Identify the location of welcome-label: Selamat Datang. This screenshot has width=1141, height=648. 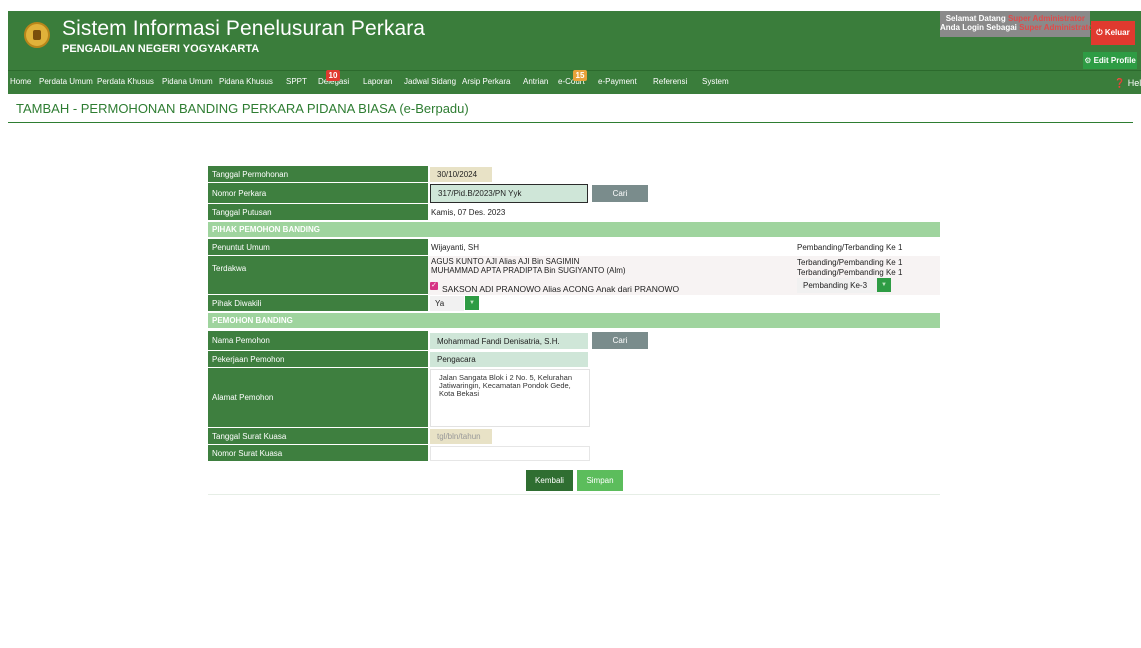
(975, 18).